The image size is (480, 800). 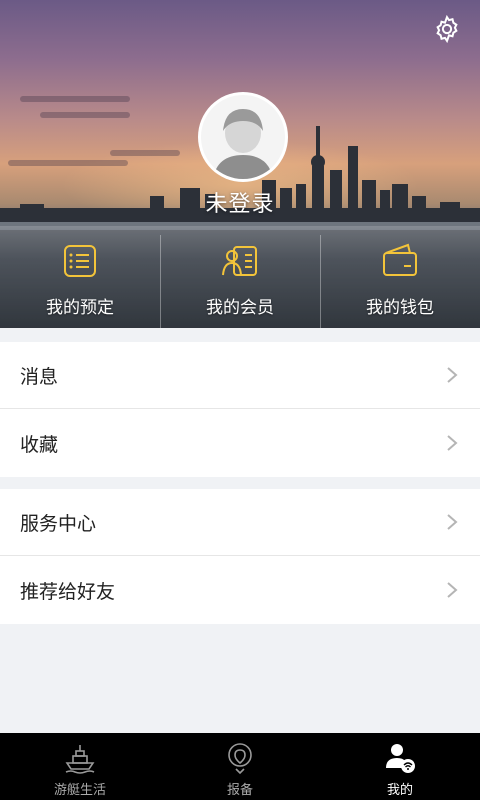 I want to click on menu-item-label: 服务中心, so click(x=58, y=523).